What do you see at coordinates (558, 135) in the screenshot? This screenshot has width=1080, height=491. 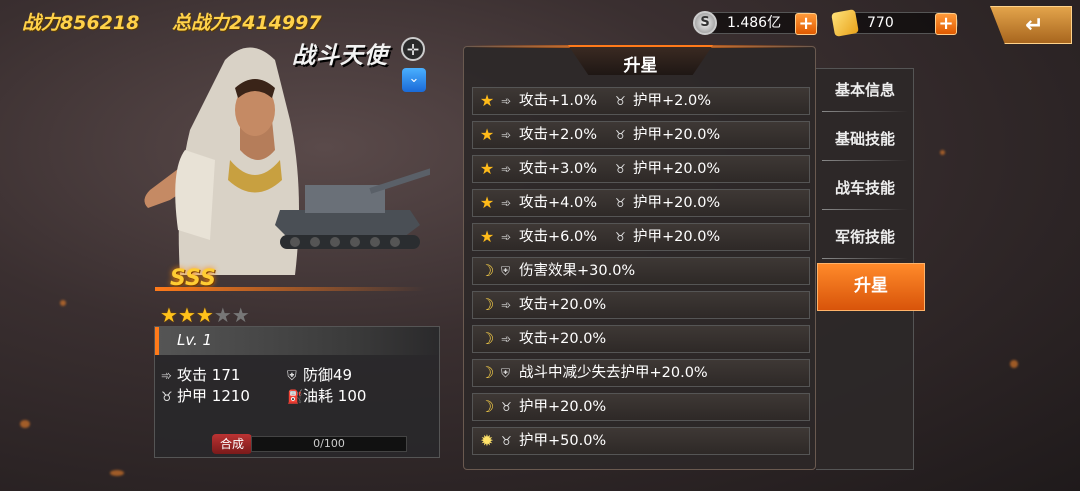 I see `effect-text: 攻击+2.0%` at bounding box center [558, 135].